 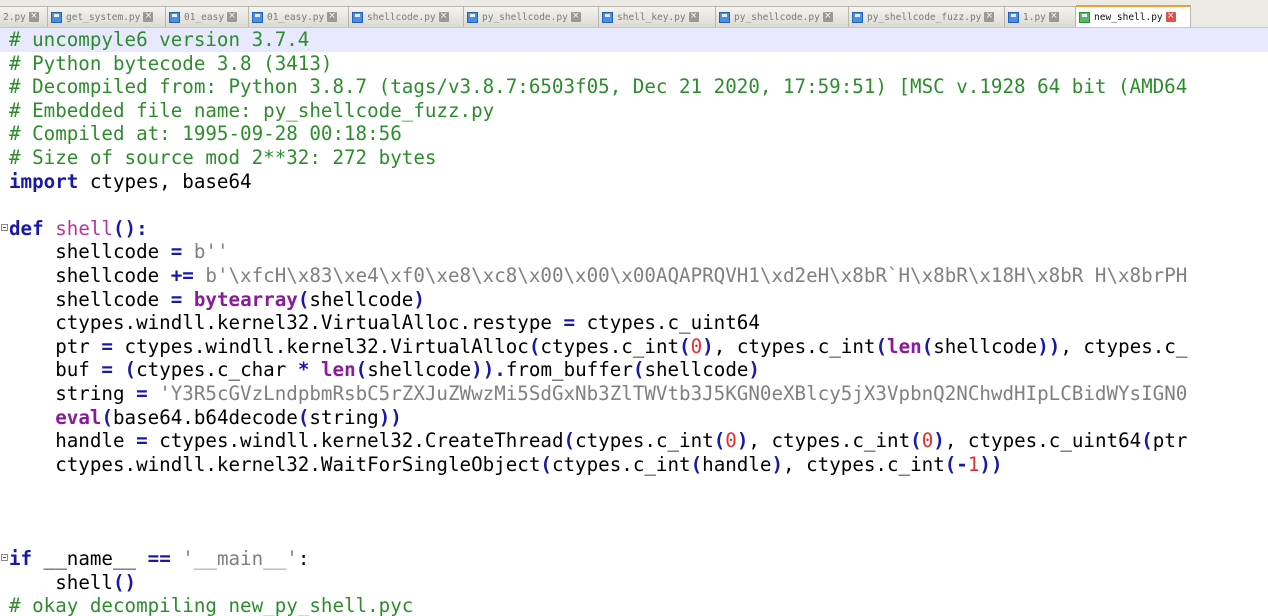 I want to click on code-line: if __name__ == '__main__':, so click(x=634, y=559).